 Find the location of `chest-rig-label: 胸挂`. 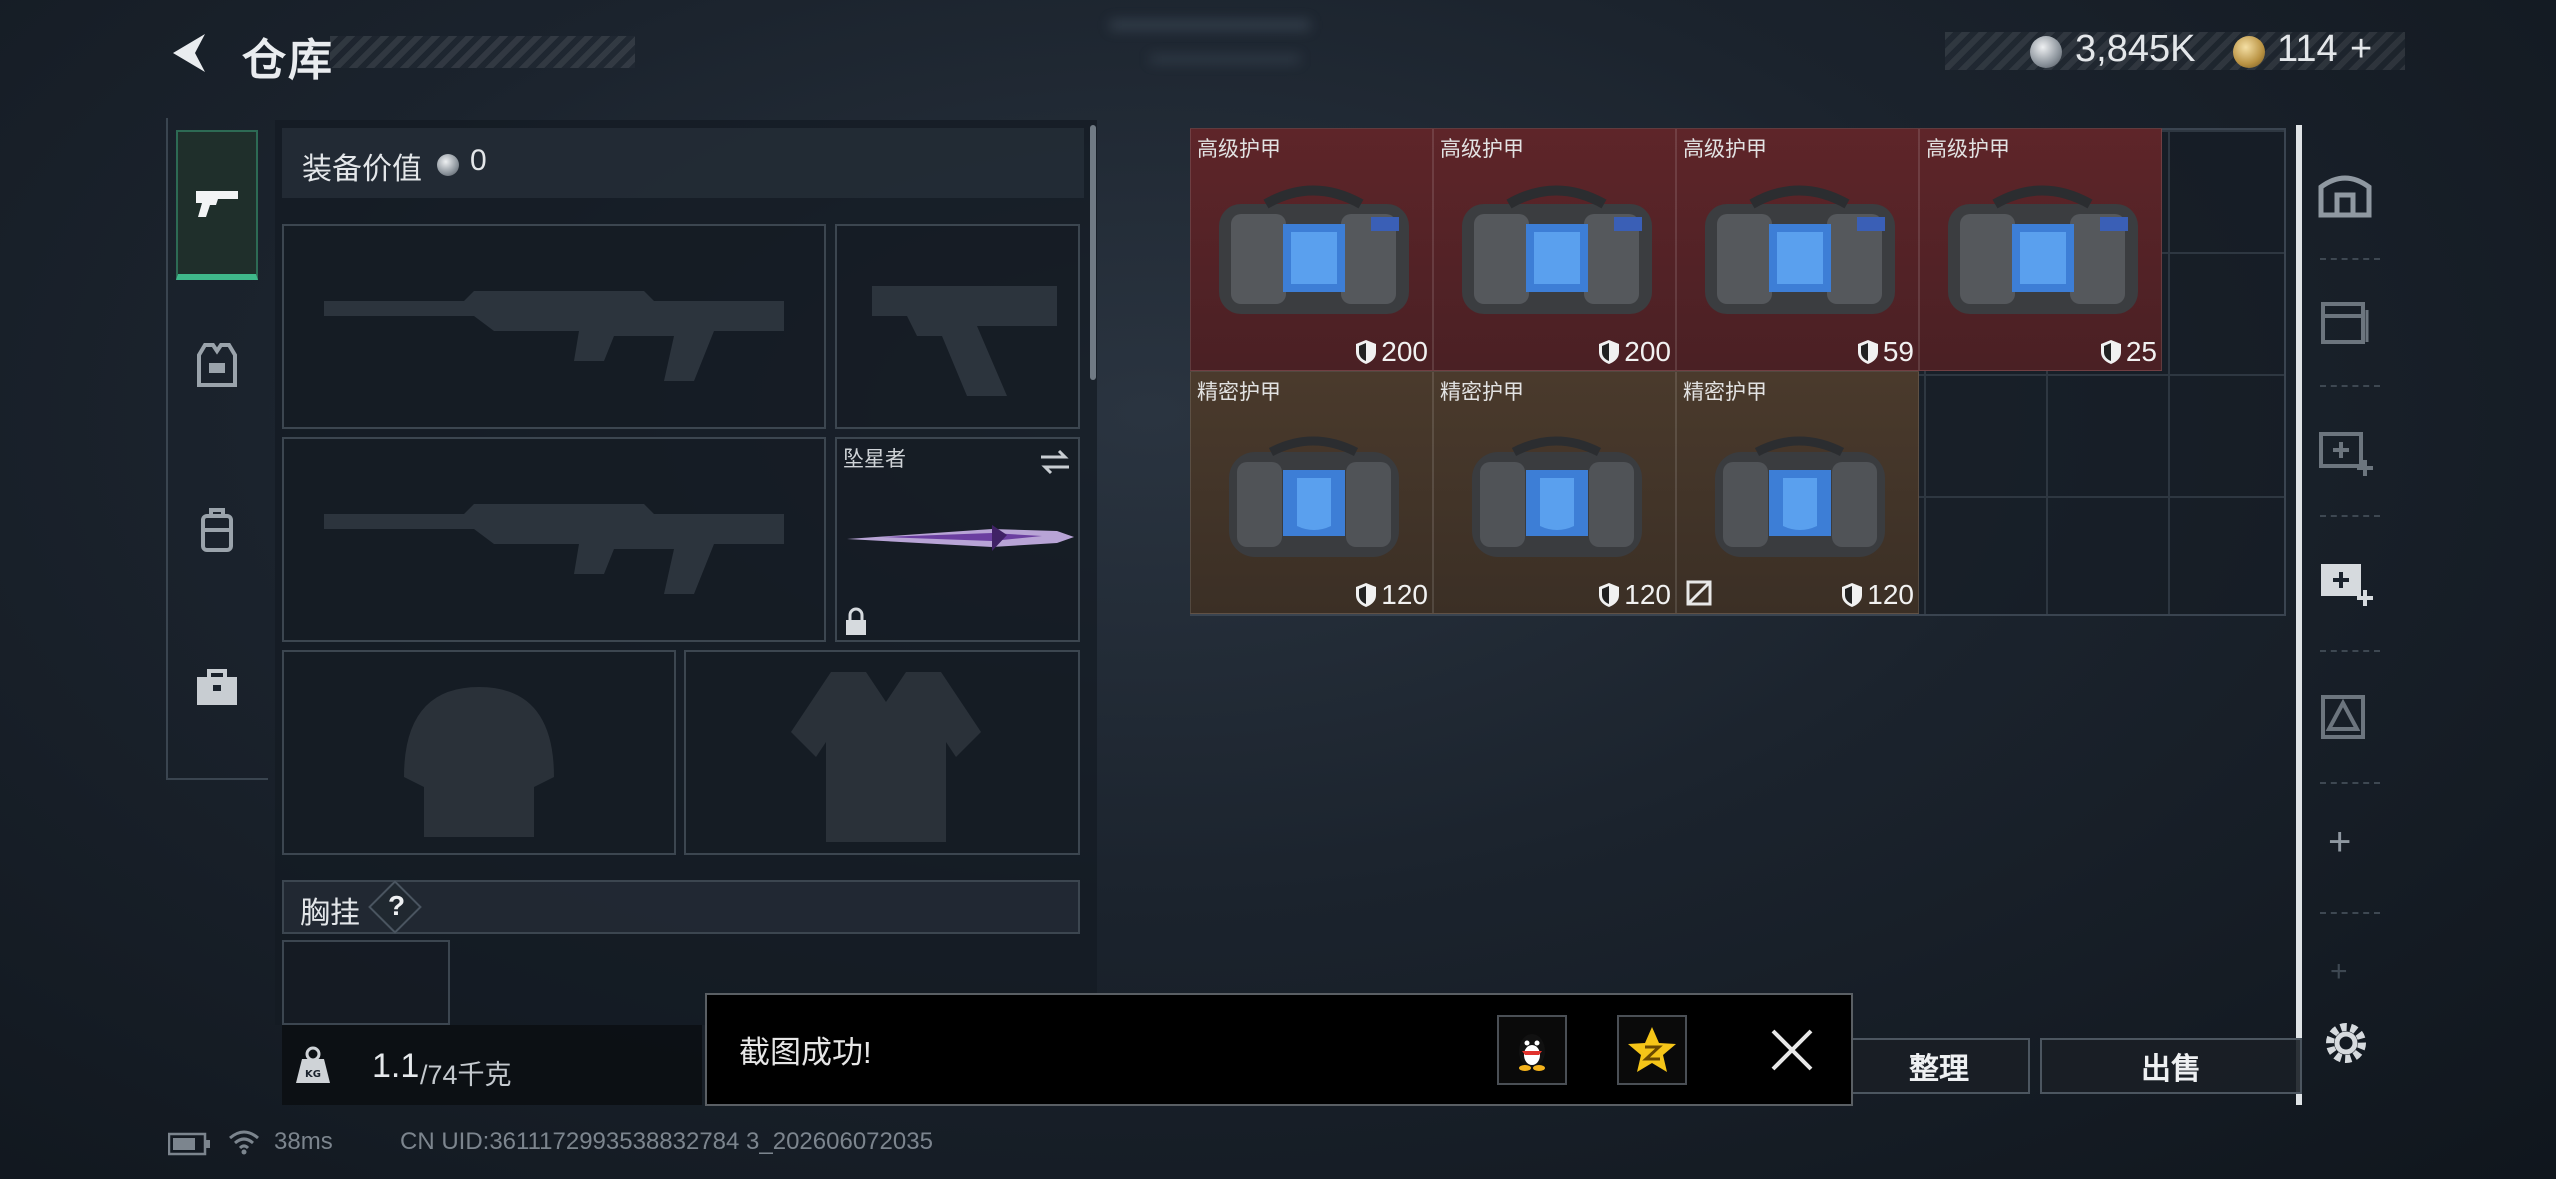

chest-rig-label: 胸挂 is located at coordinates (330, 913).